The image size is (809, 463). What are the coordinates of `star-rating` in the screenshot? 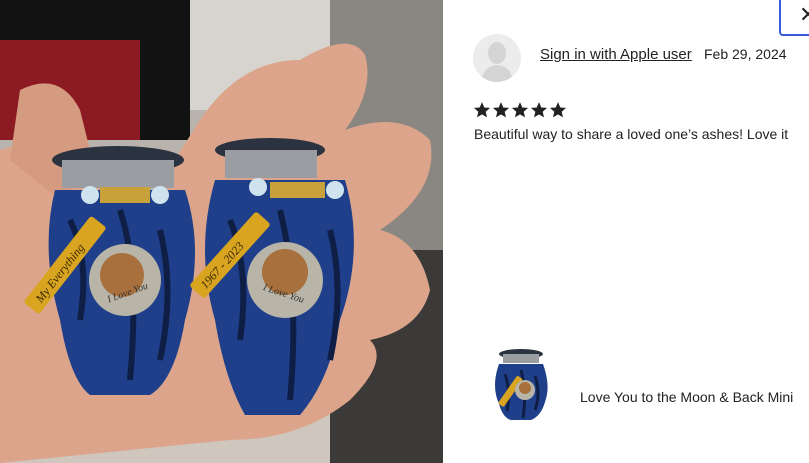 It's located at (520, 110).